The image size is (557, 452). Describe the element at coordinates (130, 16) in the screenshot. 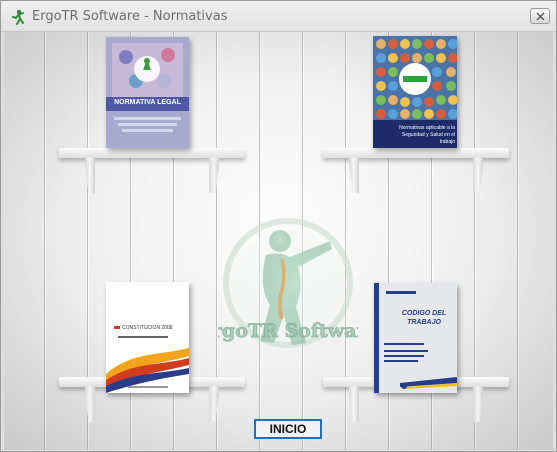

I see `window-title: ErgoTR Software - Normativas` at that location.